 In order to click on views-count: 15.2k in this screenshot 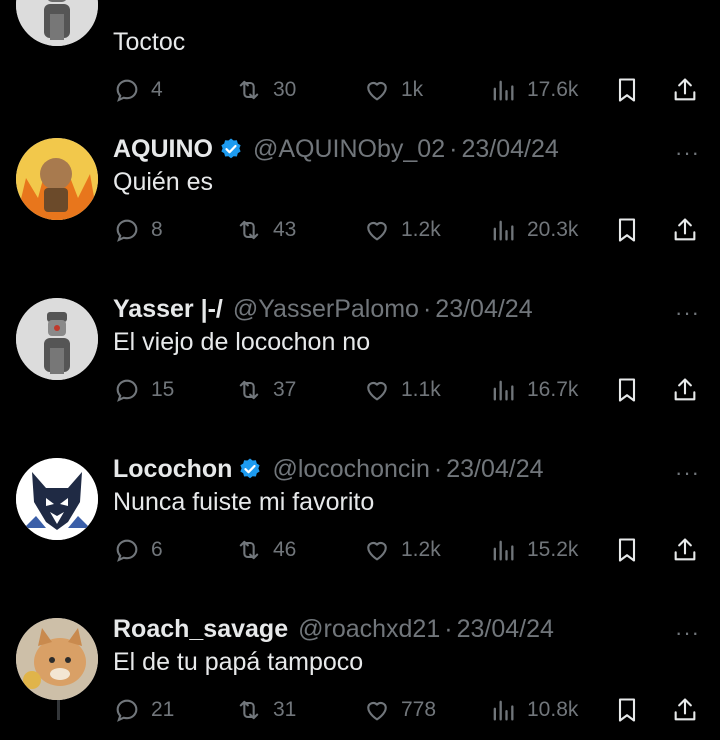, I will do `click(553, 549)`.